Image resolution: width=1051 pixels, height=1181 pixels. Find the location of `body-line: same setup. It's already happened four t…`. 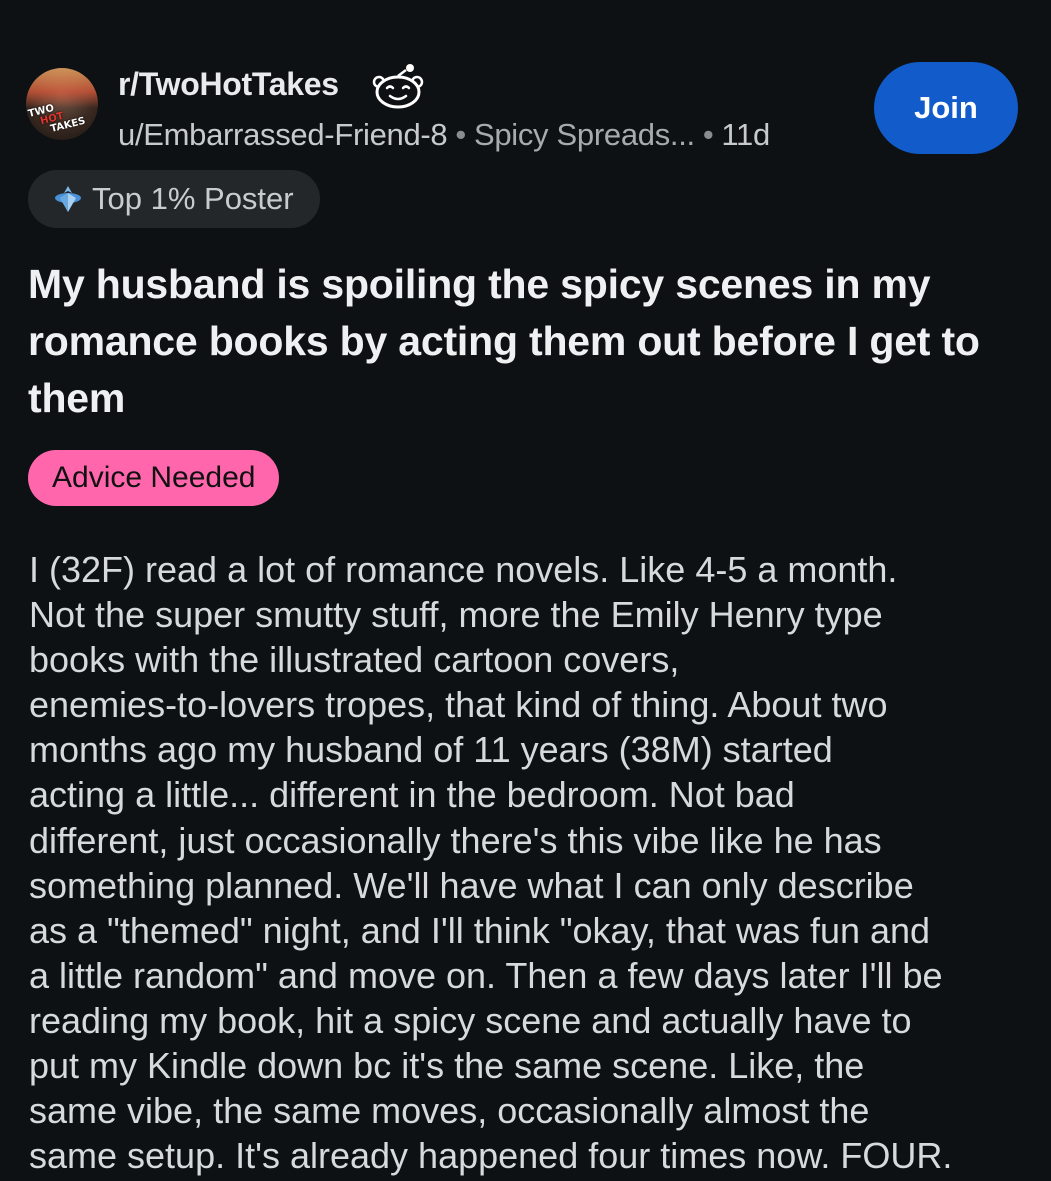

body-line: same setup. It's already happened four t… is located at coordinates (491, 1156).